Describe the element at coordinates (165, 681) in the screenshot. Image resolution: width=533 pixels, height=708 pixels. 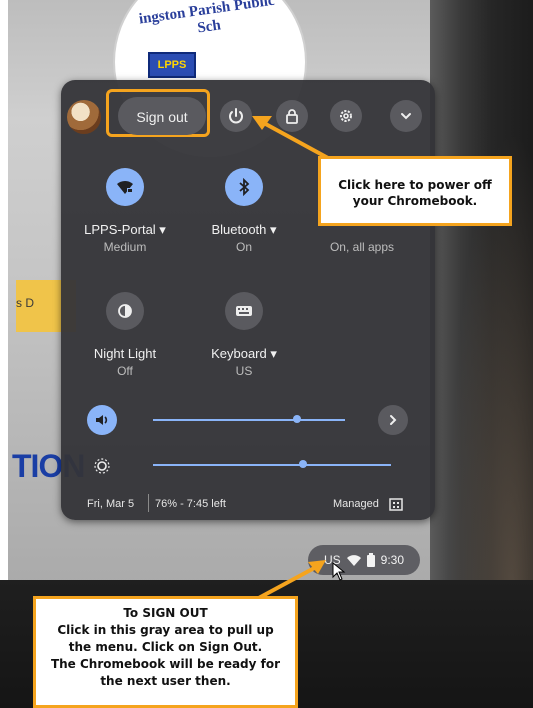
I see `signout-callout-line: the next user then.` at that location.